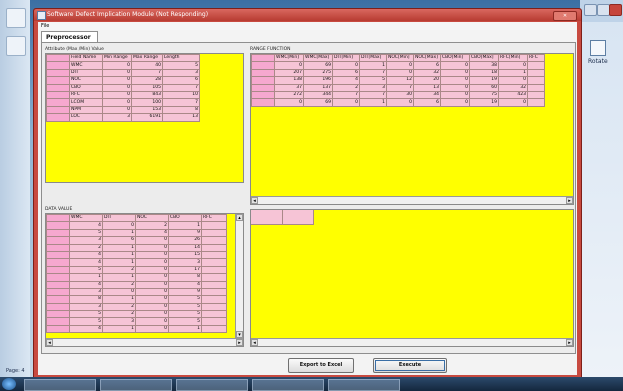  Describe the element at coordinates (455, 58) in the screenshot. I see `column-header: CBO[Min]` at that location.